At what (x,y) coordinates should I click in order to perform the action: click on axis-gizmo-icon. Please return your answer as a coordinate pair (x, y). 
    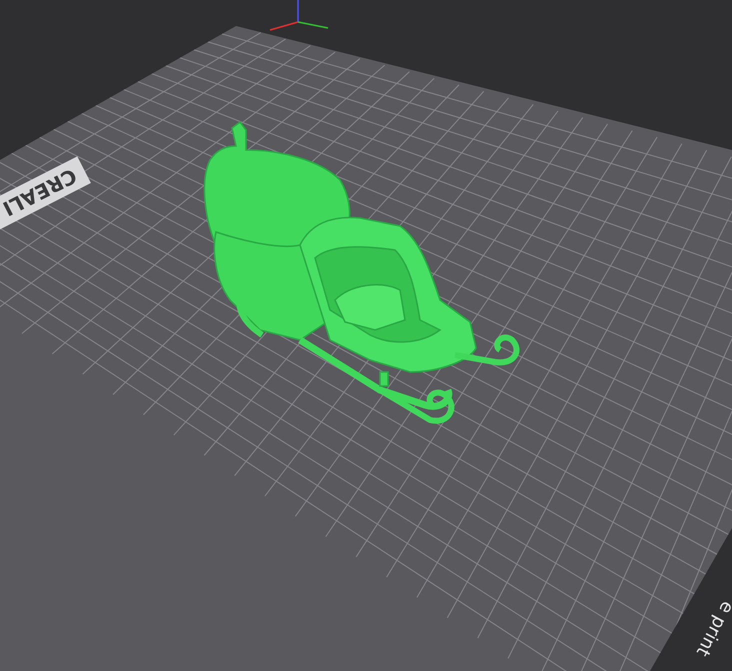
    Looking at the image, I should click on (299, 15).